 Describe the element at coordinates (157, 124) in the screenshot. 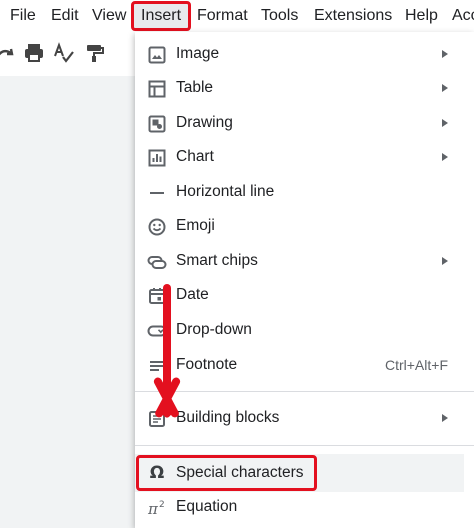

I see `drawing-icon` at that location.